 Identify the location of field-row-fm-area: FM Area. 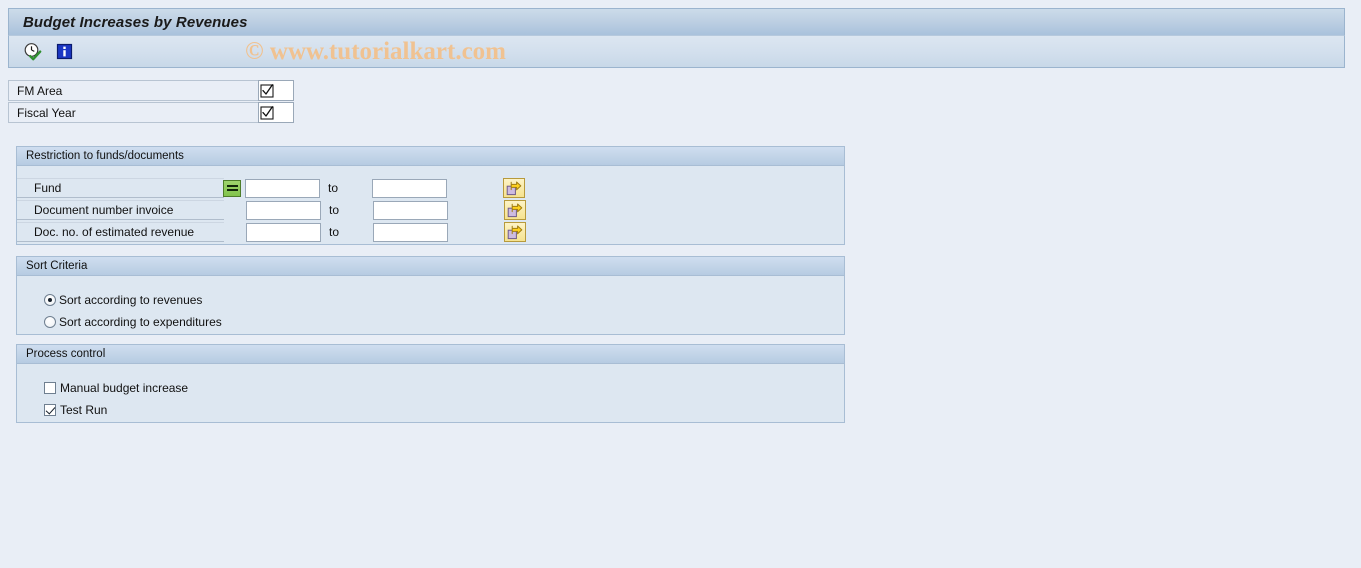
(151, 90).